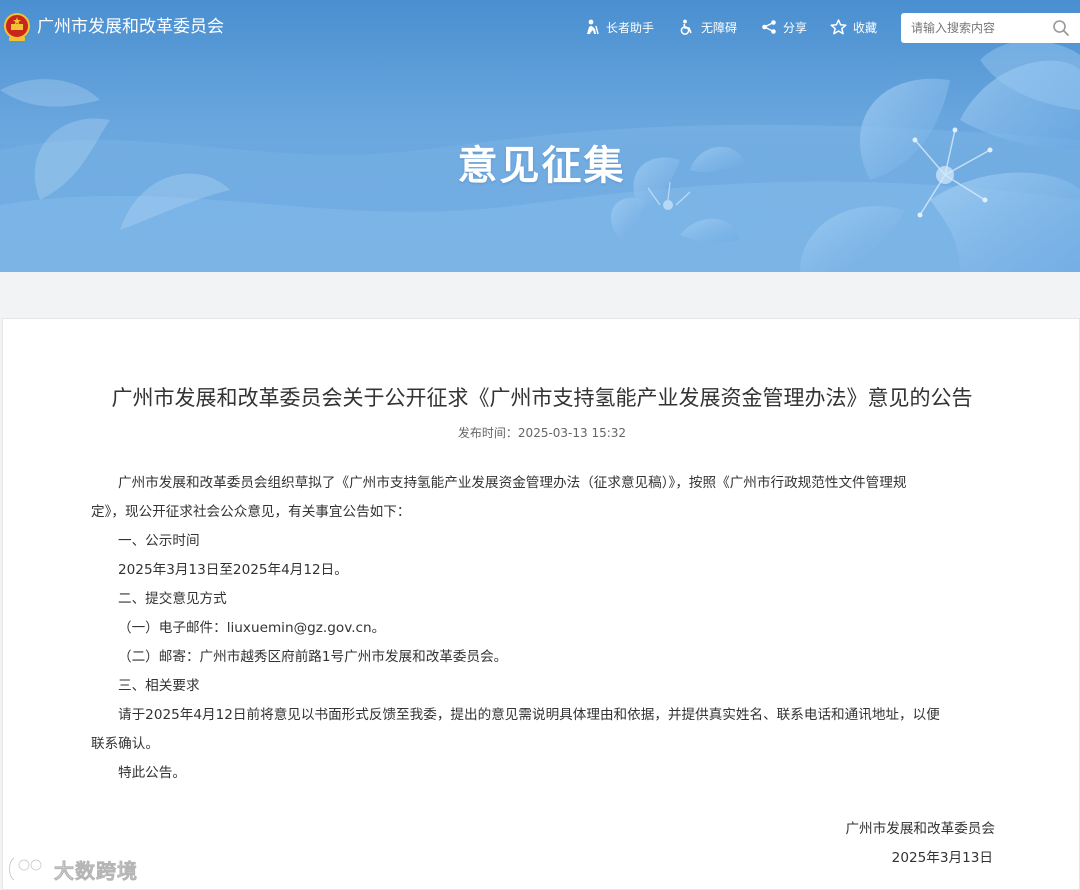  I want to click on signature-org: 广州市发展和改革委员会, so click(920, 829).